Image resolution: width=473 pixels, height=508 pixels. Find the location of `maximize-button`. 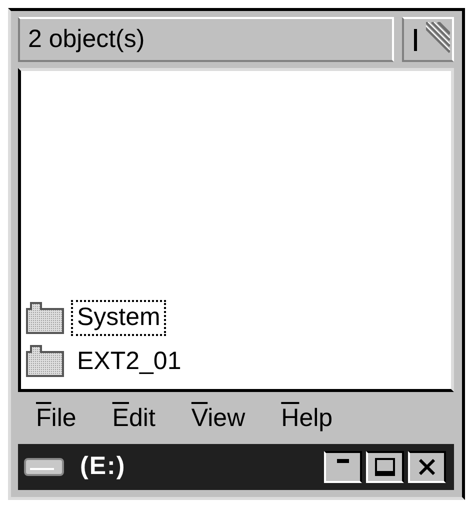

maximize-button is located at coordinates (385, 467).